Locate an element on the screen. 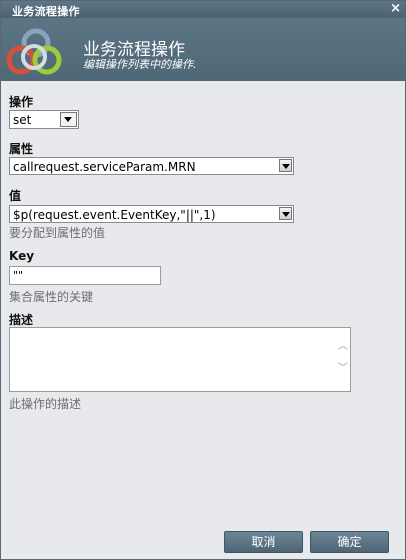 This screenshot has height=560, width=406. app-logo-icon is located at coordinates (34, 51).